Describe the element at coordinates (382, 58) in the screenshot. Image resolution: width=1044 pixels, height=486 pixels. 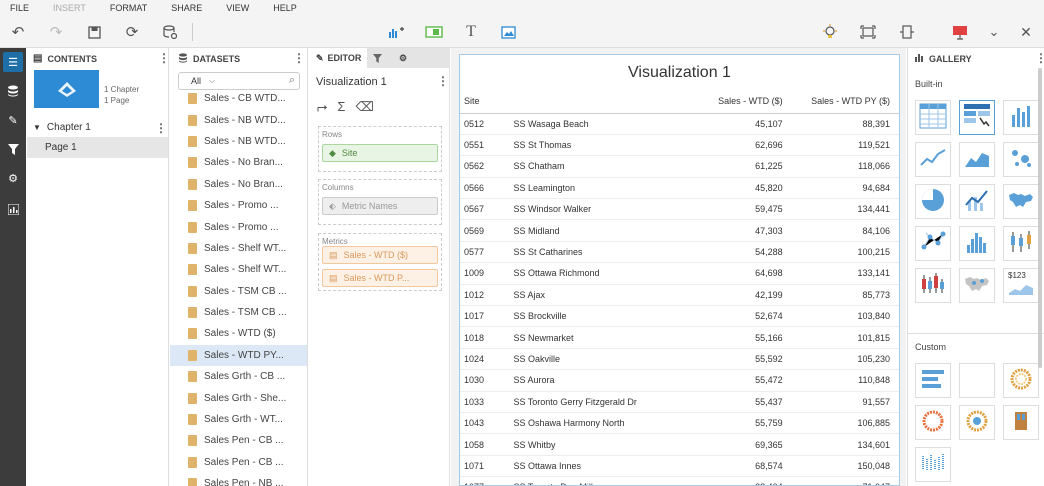
I see `tab-filter` at that location.